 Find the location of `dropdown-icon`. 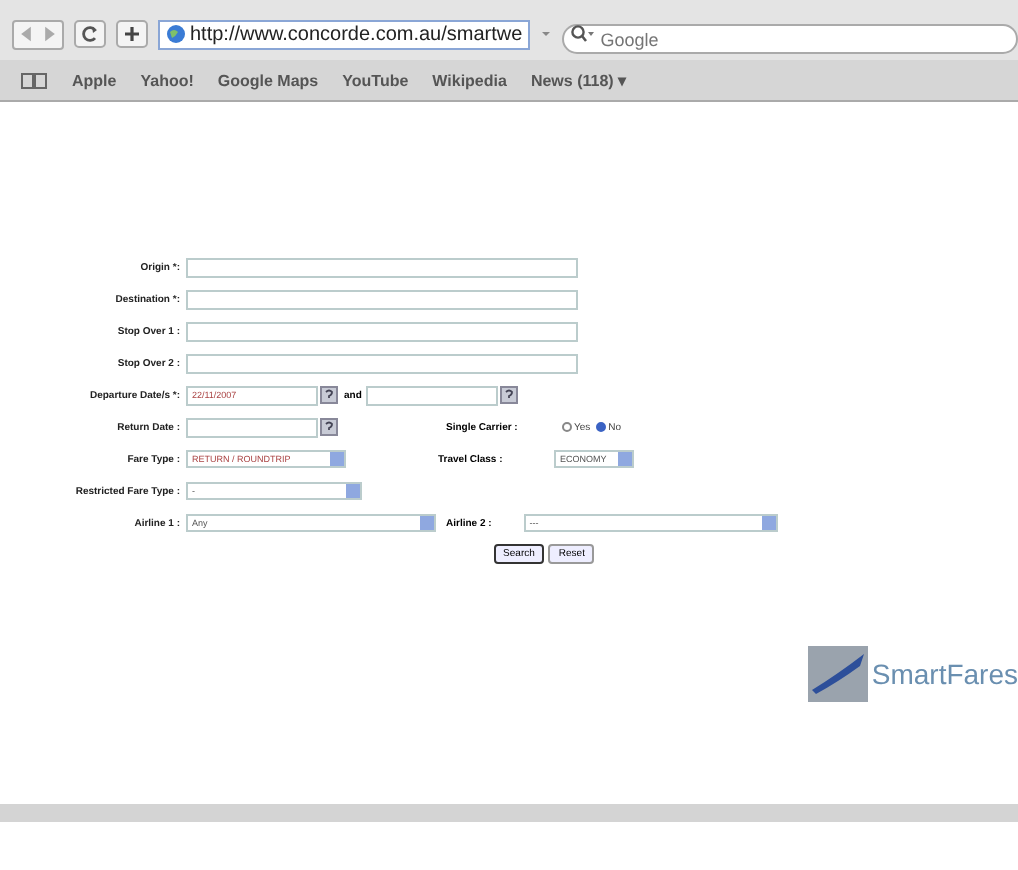

dropdown-icon is located at coordinates (546, 34).